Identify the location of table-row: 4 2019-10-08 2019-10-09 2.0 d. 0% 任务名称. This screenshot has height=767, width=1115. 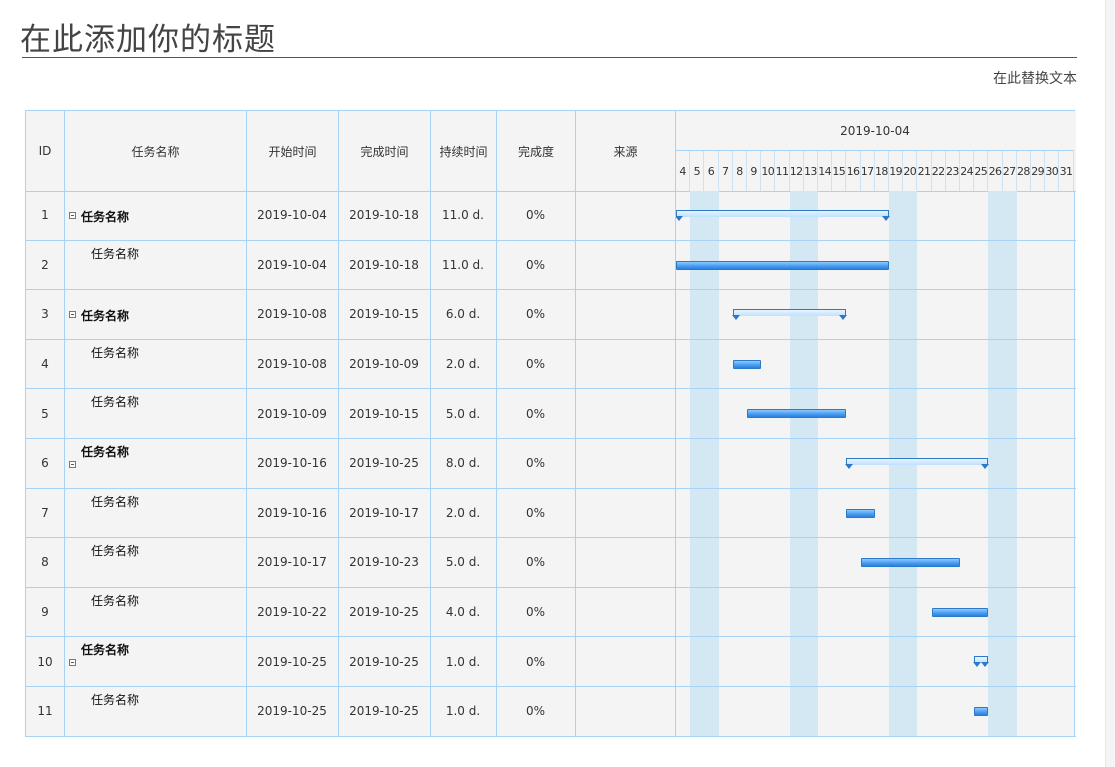
(551, 365).